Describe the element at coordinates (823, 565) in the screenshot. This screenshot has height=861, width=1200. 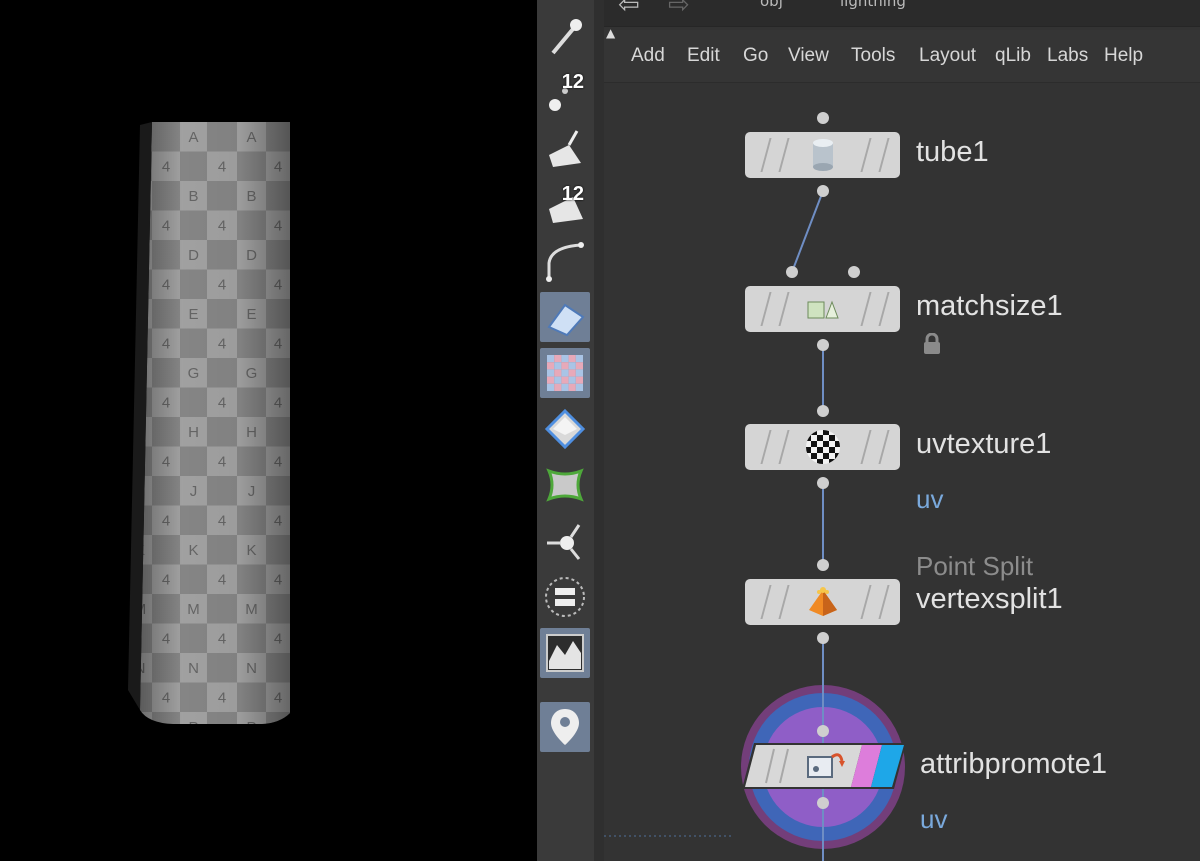
I see `vertexsplit1-input-connector` at that location.